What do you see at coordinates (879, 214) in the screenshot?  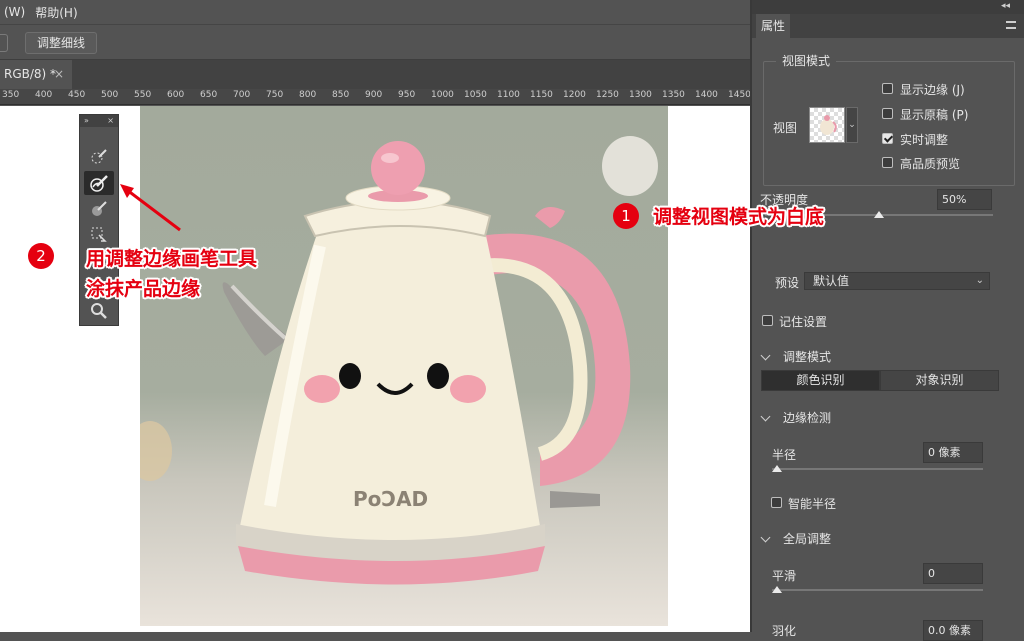 I see `opacity-slider-handle` at bounding box center [879, 214].